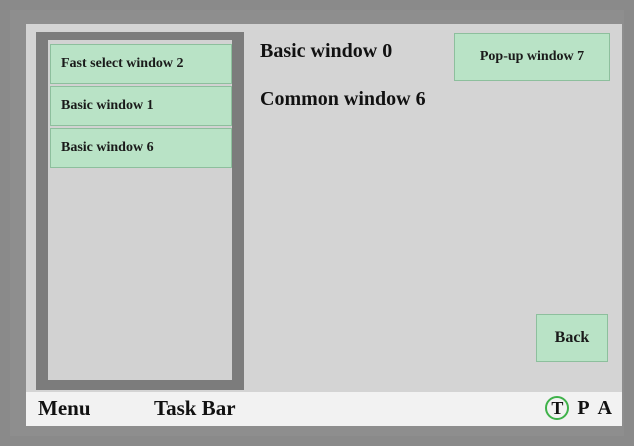  I want to click on basic-window-6-label: Basic window 6, so click(107, 147).